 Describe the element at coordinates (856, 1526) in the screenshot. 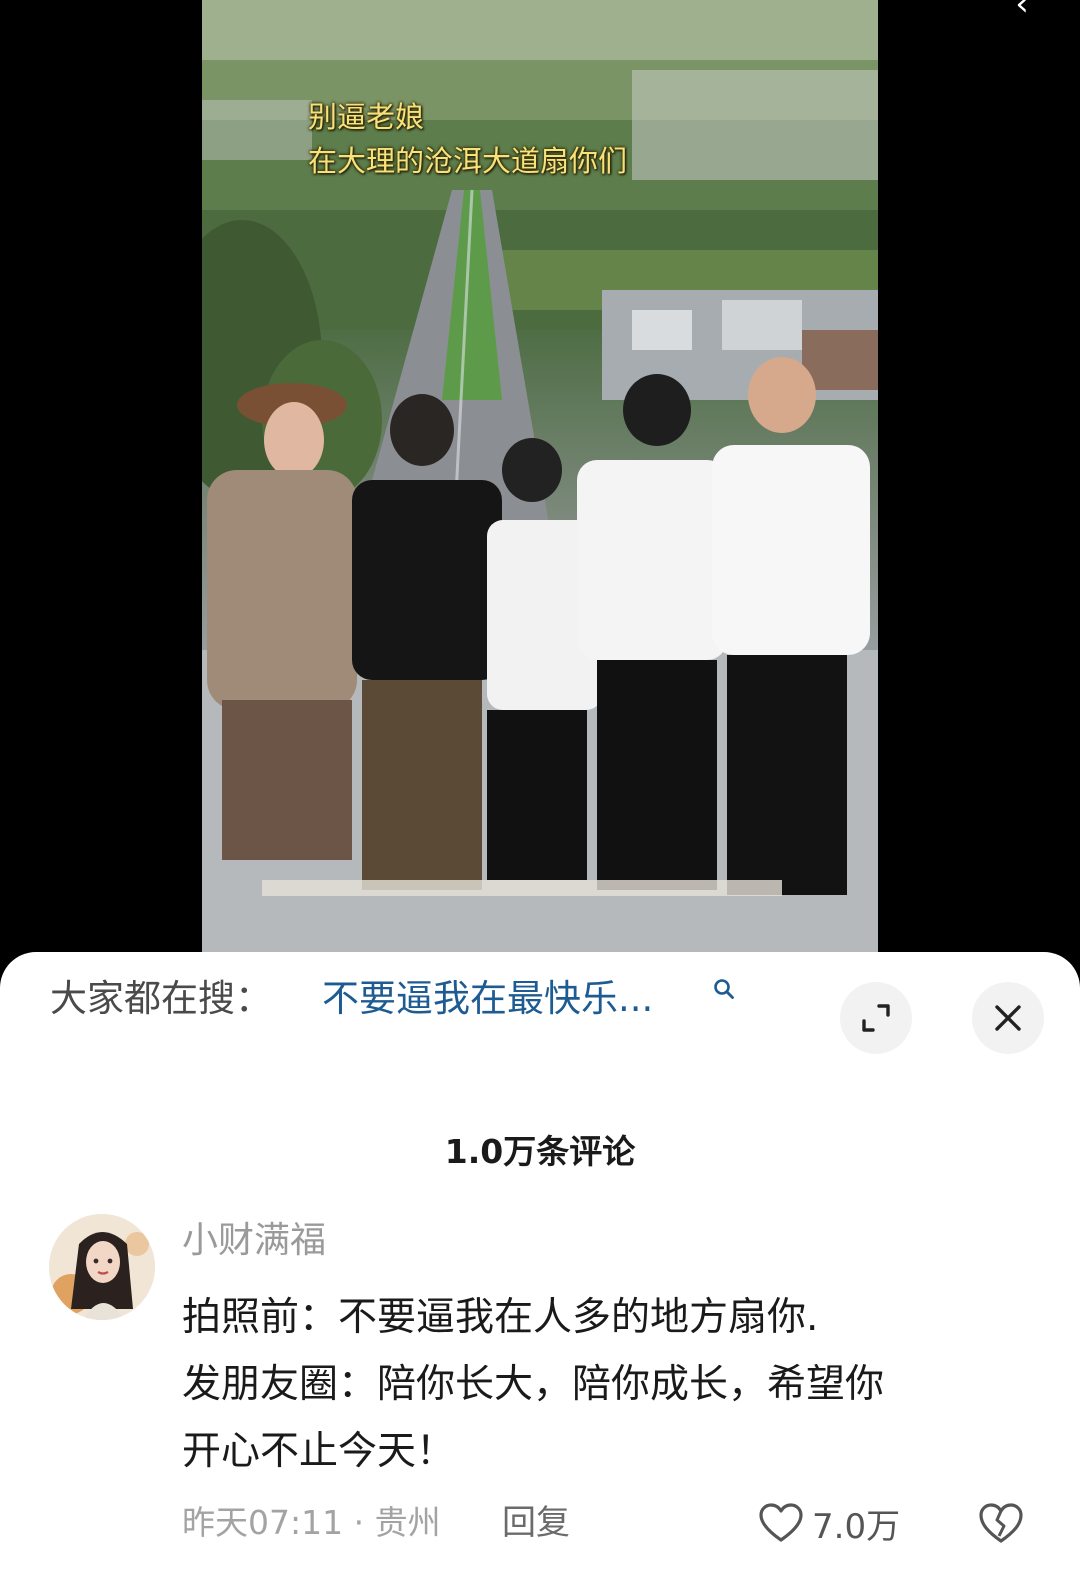

I see `like-count: 7.0万` at that location.